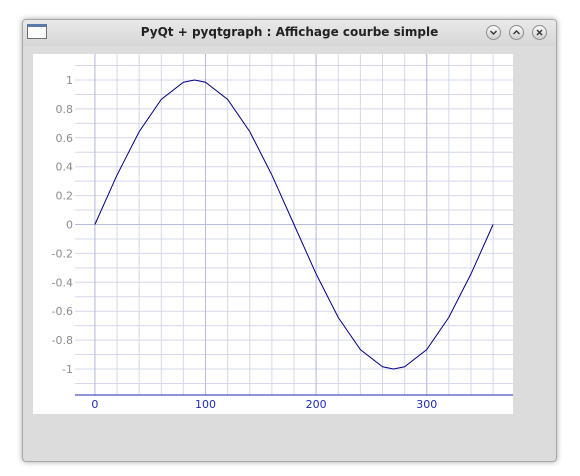 The height and width of the screenshot is (476, 580). I want to click on chevron-up-icon, so click(516, 32).